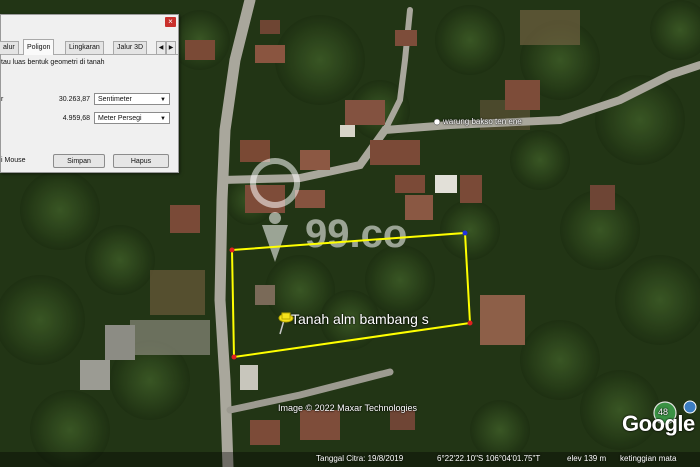 The height and width of the screenshot is (467, 700). Describe the element at coordinates (482, 121) in the screenshot. I see `place-label: warung bakso ten ene` at that location.